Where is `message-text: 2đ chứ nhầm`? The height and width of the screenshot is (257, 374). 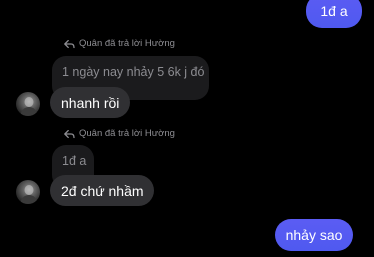 message-text: 2đ chứ nhầm is located at coordinates (102, 190).